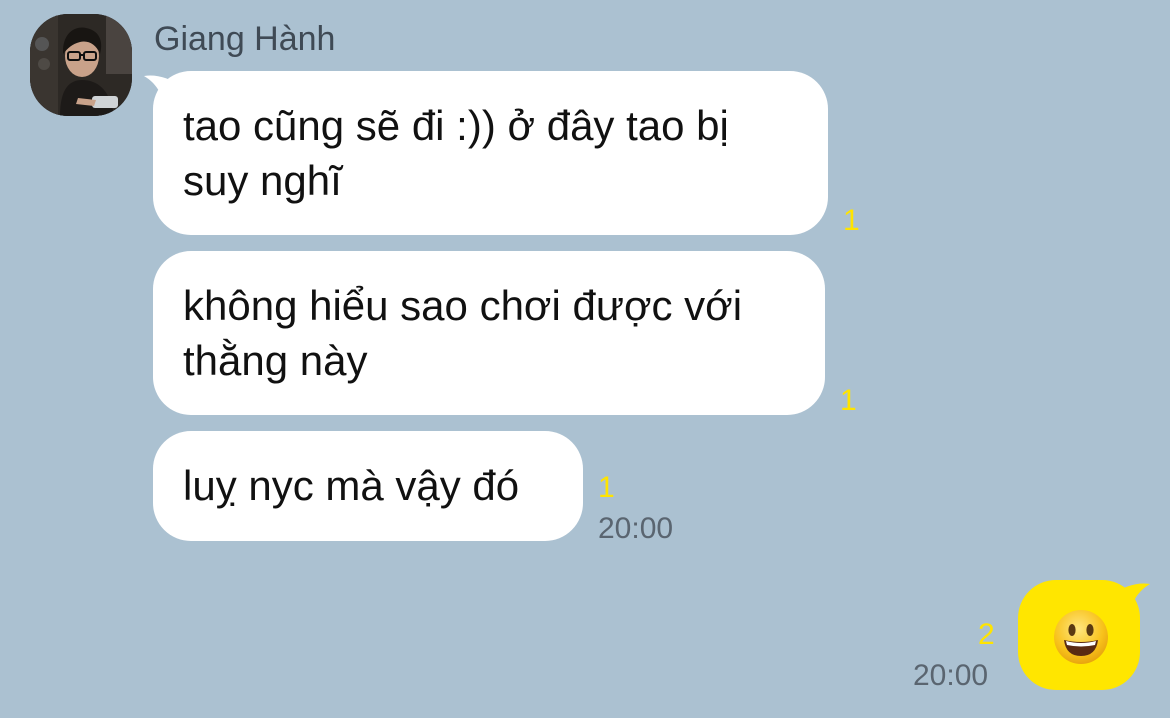 The image size is (1170, 718). I want to click on grinning-face-emoji-icon, so click(1081, 637).